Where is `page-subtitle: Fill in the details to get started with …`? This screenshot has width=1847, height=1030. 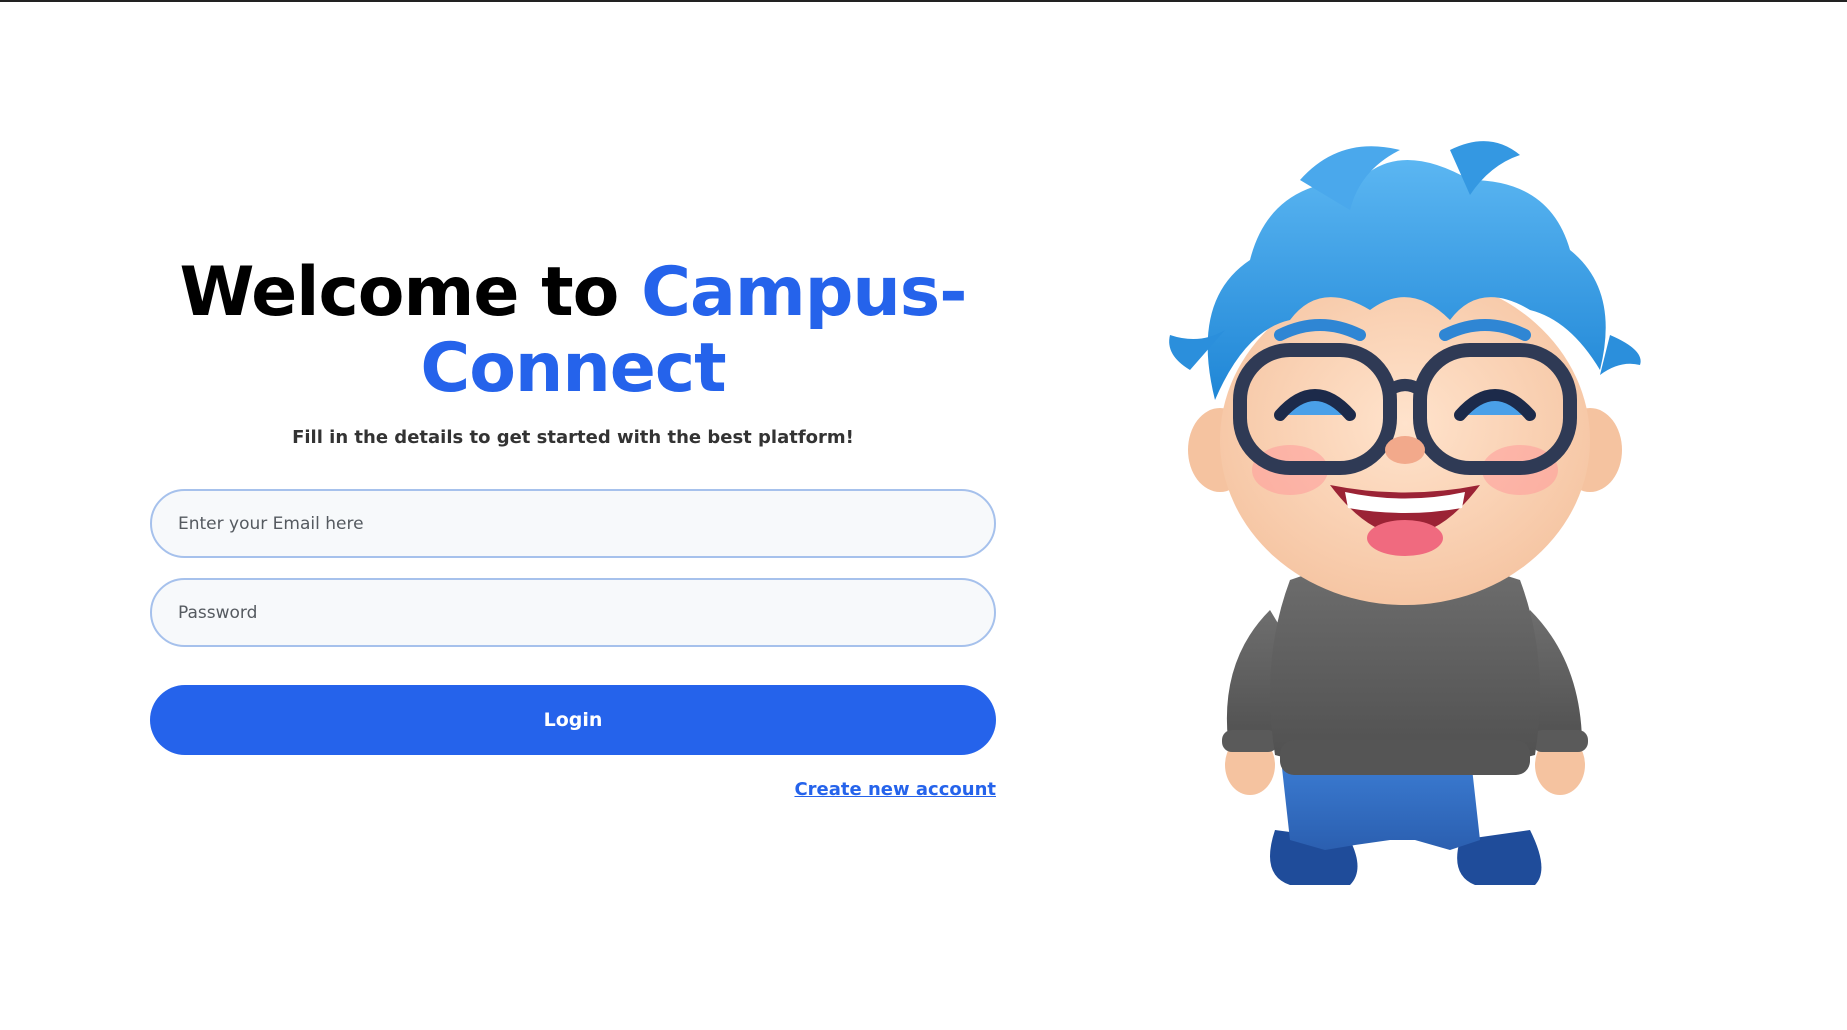
page-subtitle: Fill in the details to get started with … is located at coordinates (573, 437).